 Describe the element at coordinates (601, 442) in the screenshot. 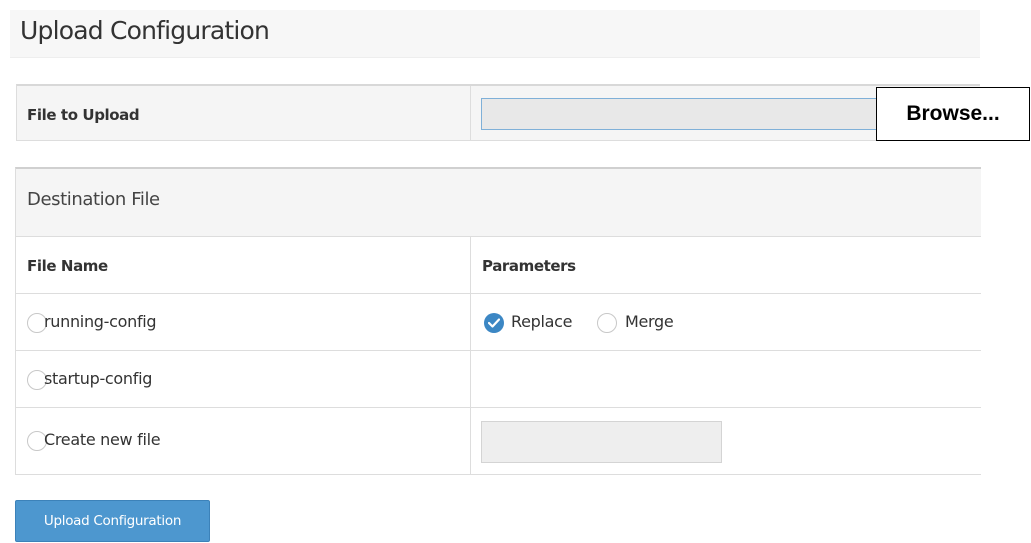

I see `new-file-name-input` at that location.